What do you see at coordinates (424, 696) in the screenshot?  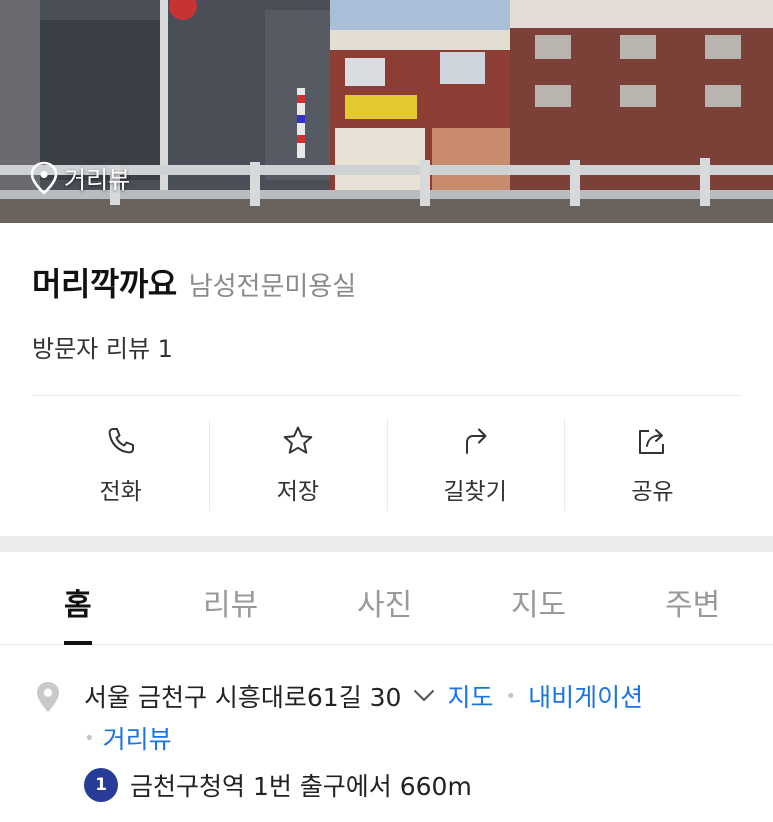 I see `chevron-down-icon` at bounding box center [424, 696].